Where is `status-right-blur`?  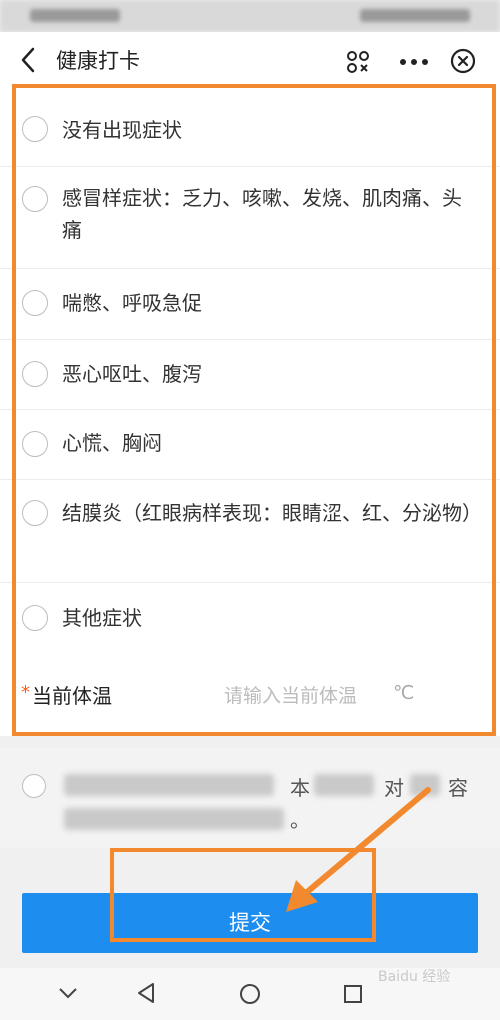 status-right-blur is located at coordinates (415, 15).